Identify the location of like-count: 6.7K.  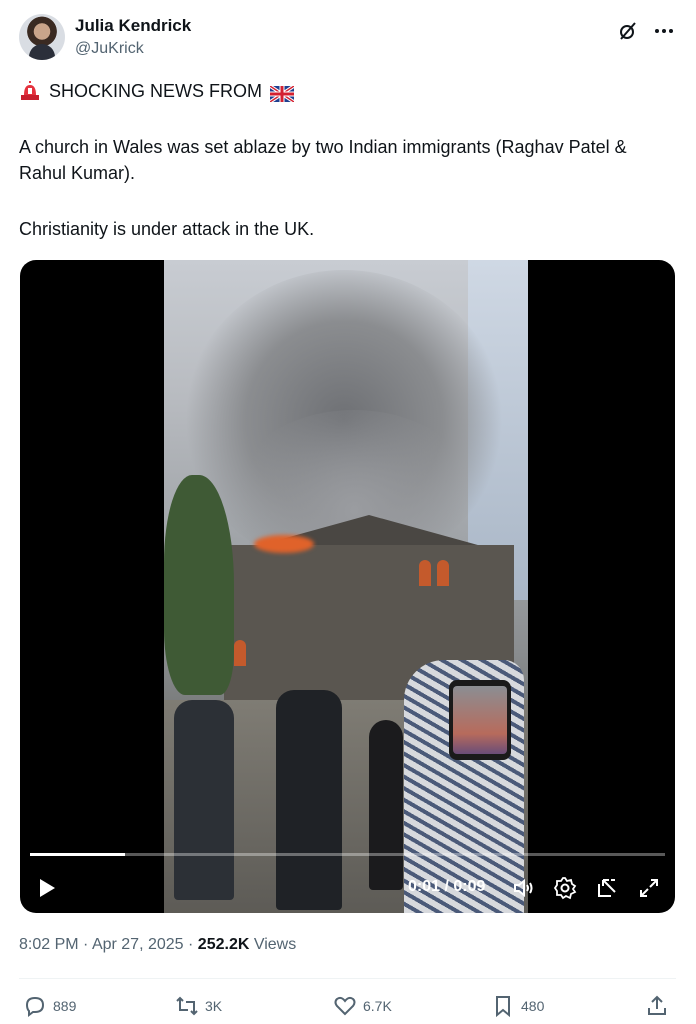
(377, 1006).